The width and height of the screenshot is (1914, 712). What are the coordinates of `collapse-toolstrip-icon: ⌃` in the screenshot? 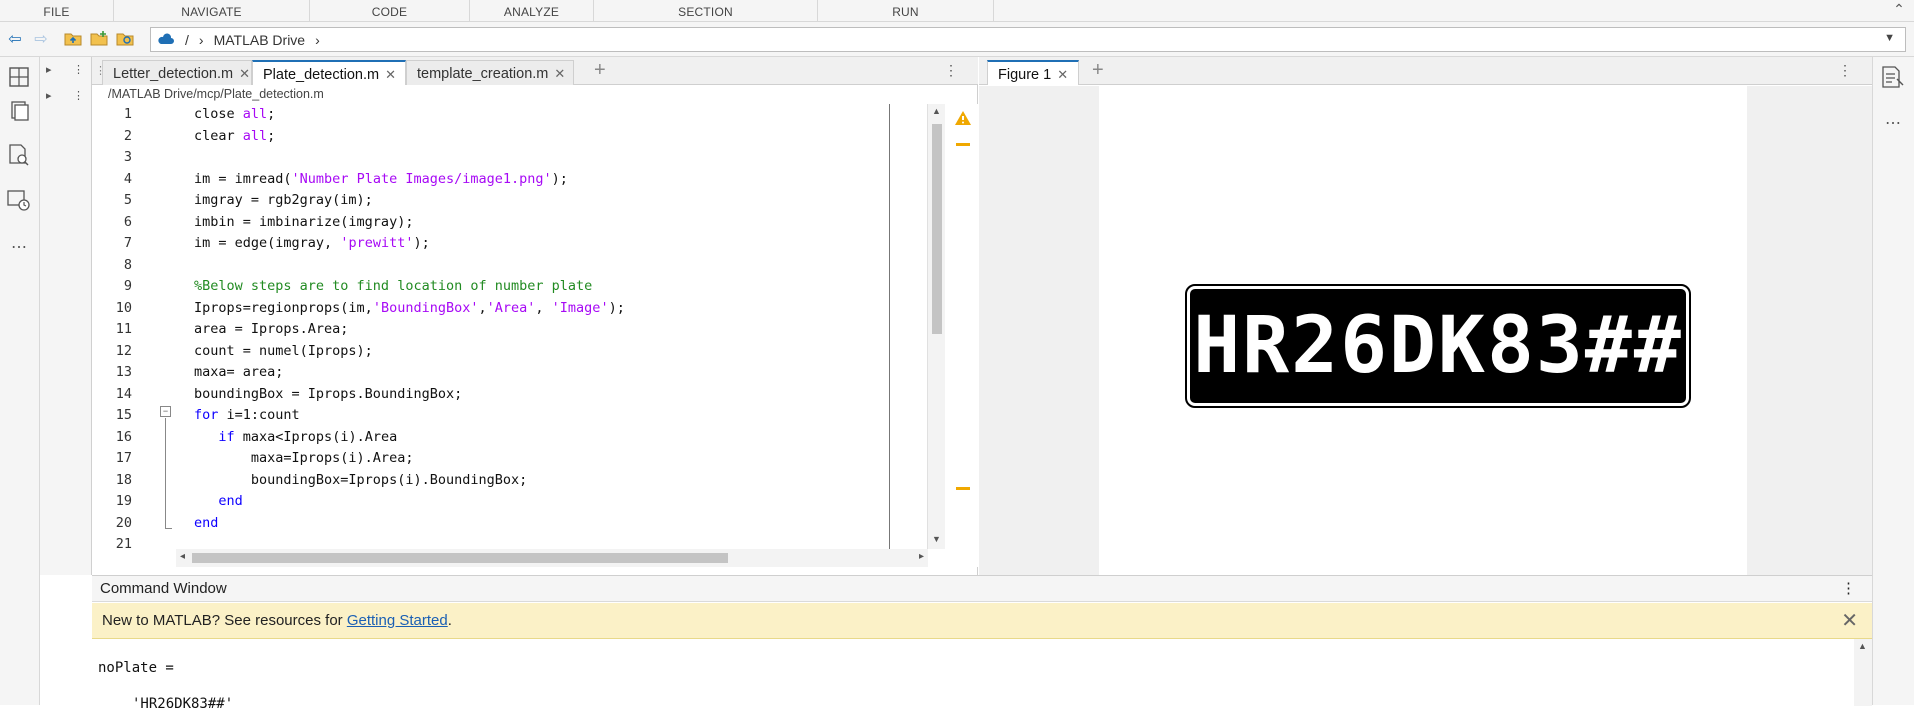 It's located at (1899, 10).